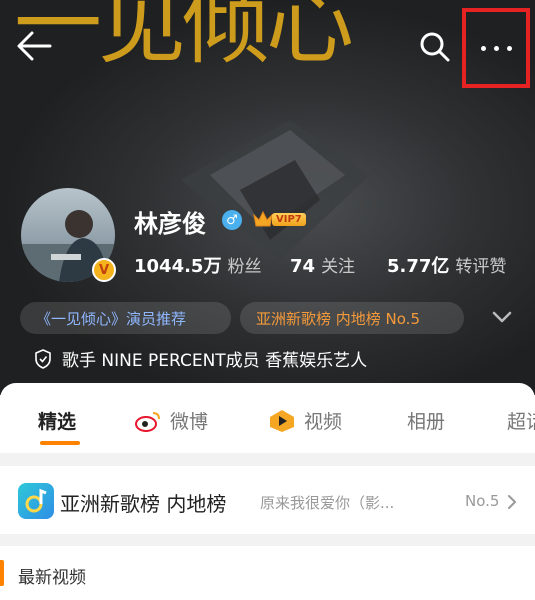  I want to click on tab-video: 视频, so click(305, 420).